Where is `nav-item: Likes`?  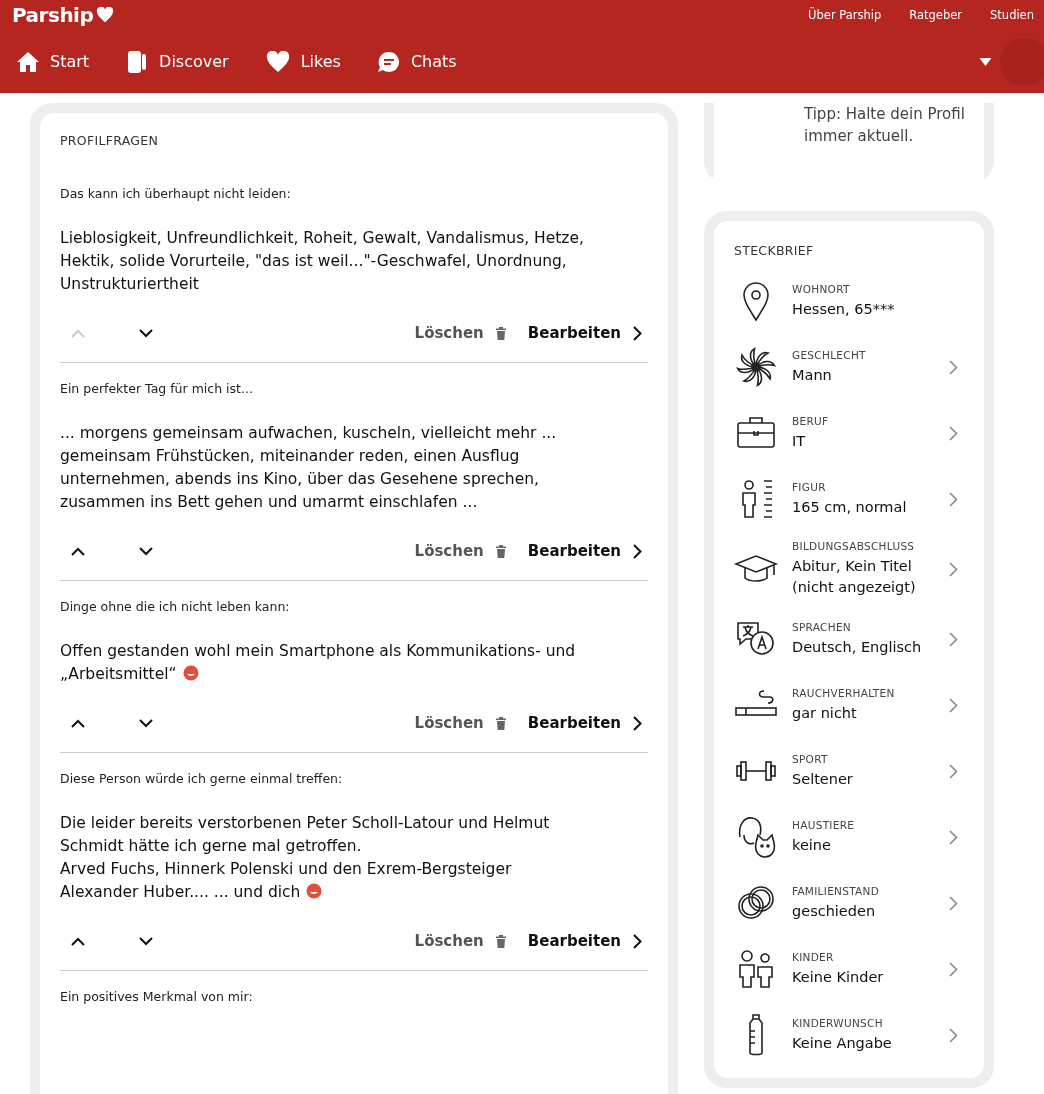 nav-item: Likes is located at coordinates (302, 61).